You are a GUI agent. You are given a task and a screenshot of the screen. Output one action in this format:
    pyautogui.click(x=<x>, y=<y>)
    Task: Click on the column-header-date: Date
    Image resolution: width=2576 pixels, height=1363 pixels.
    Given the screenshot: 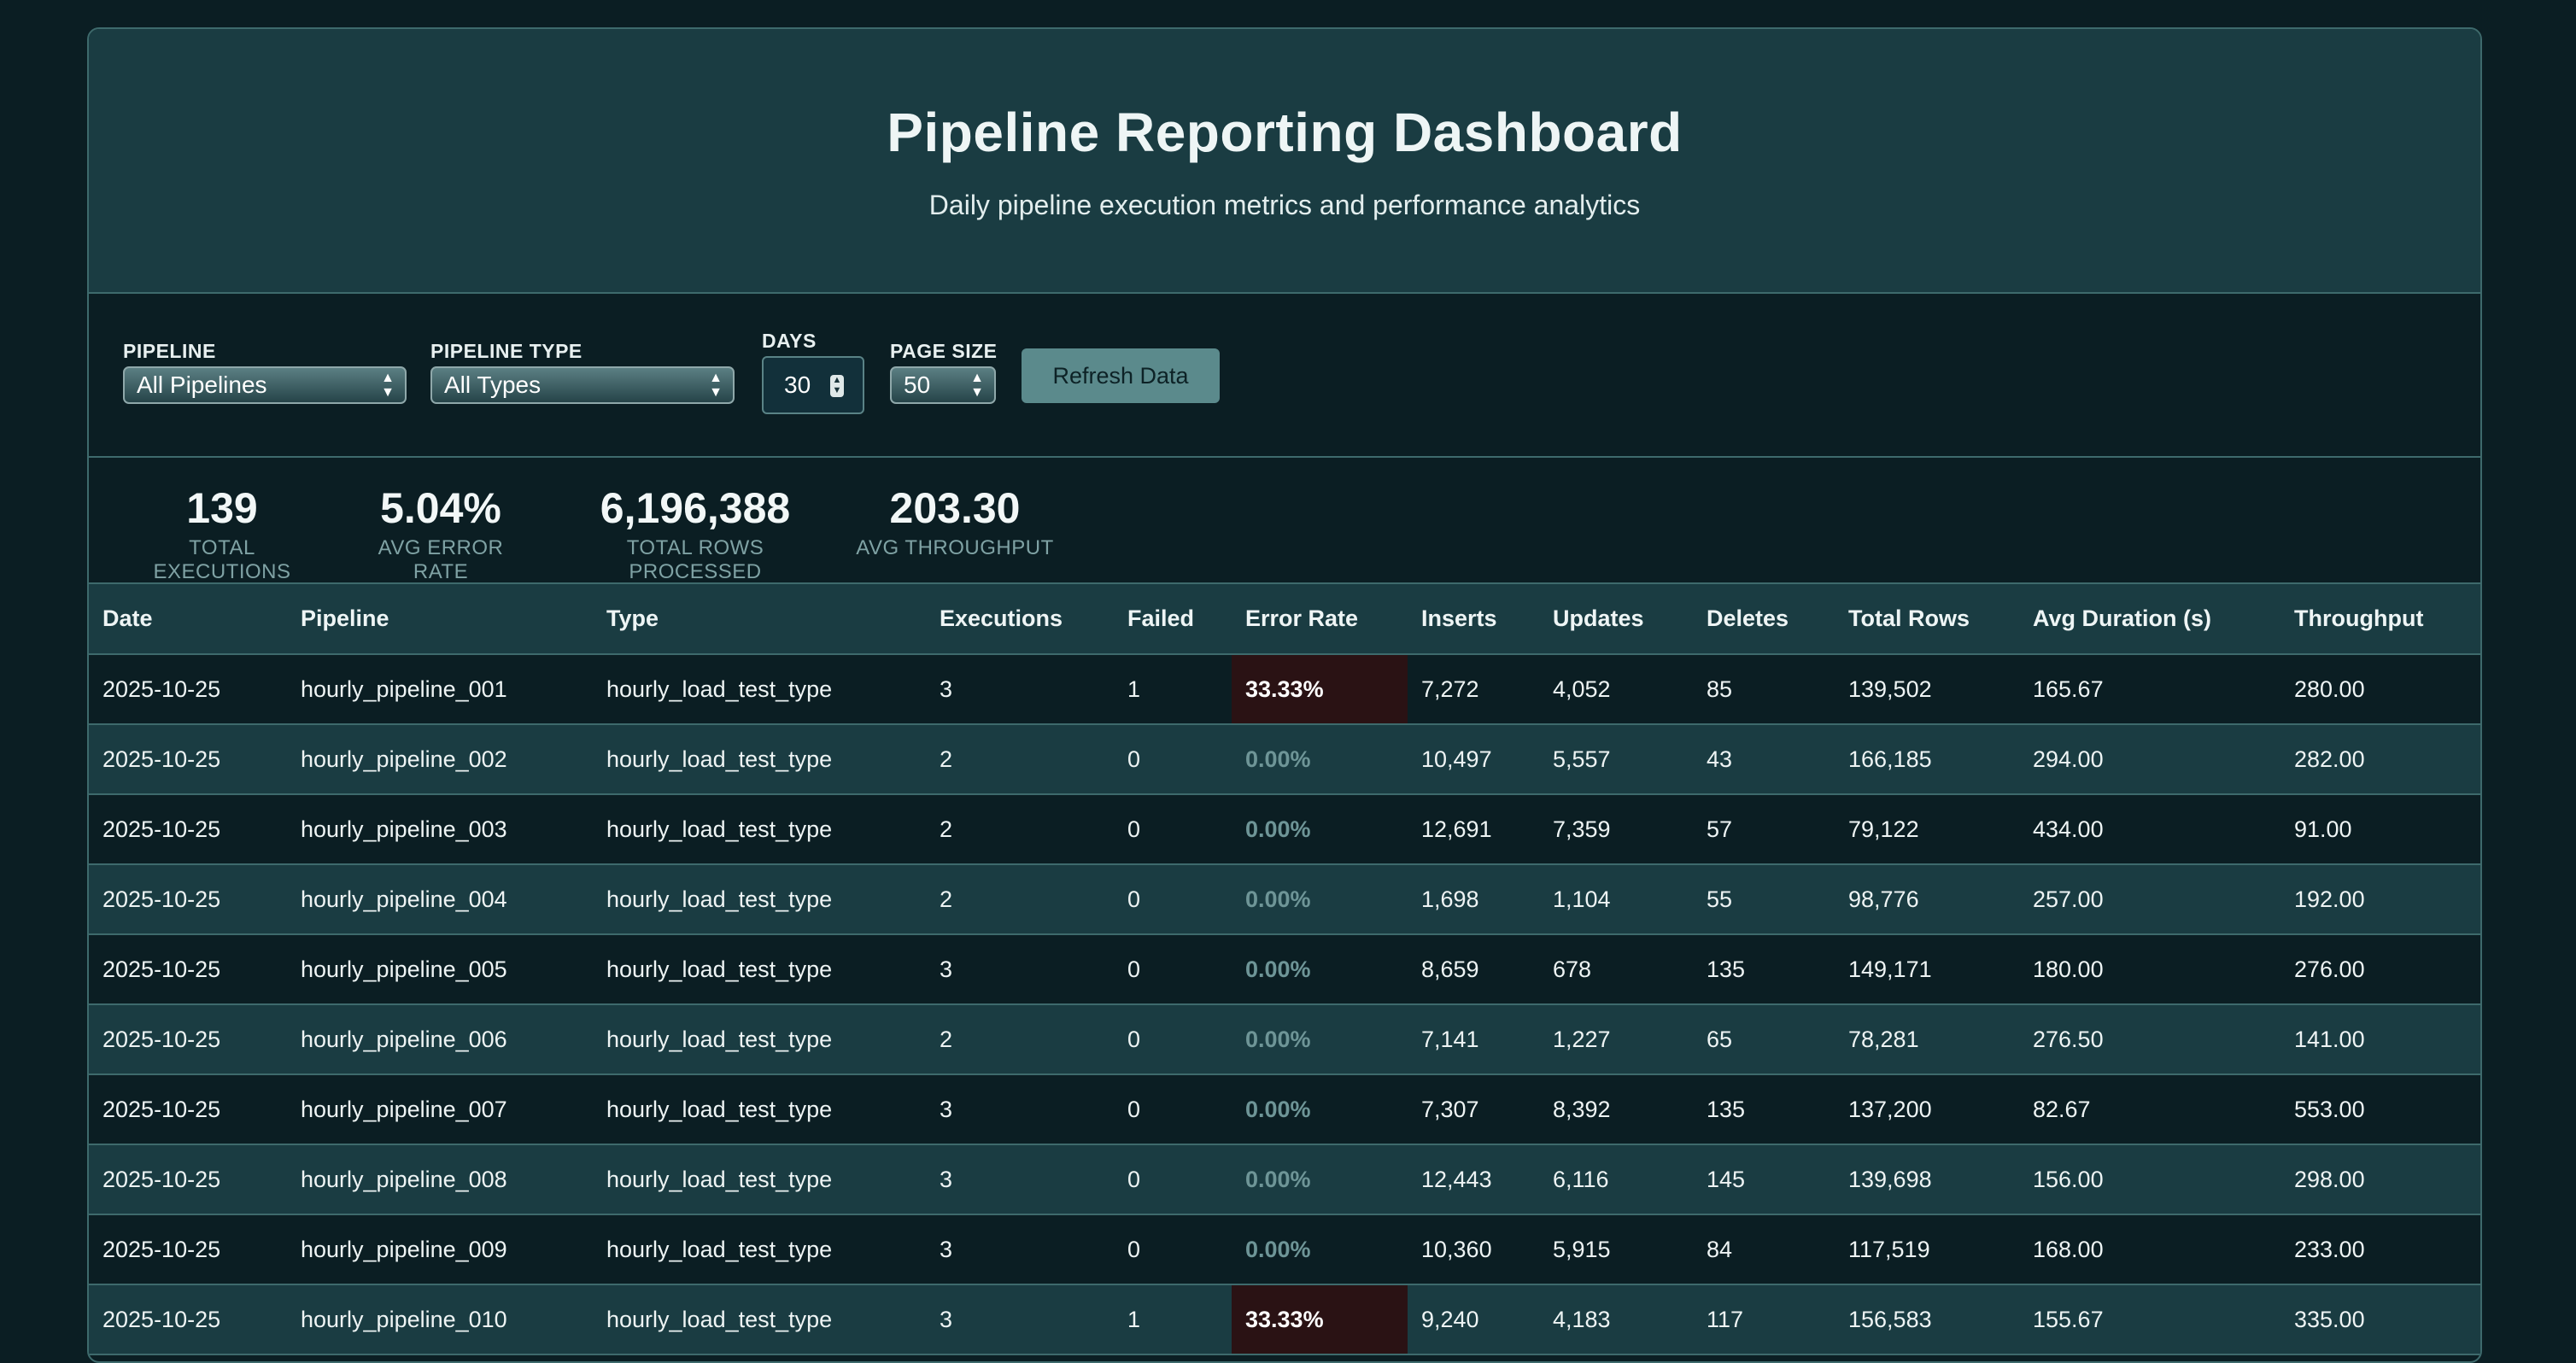 What is the action you would take?
    pyautogui.click(x=188, y=619)
    